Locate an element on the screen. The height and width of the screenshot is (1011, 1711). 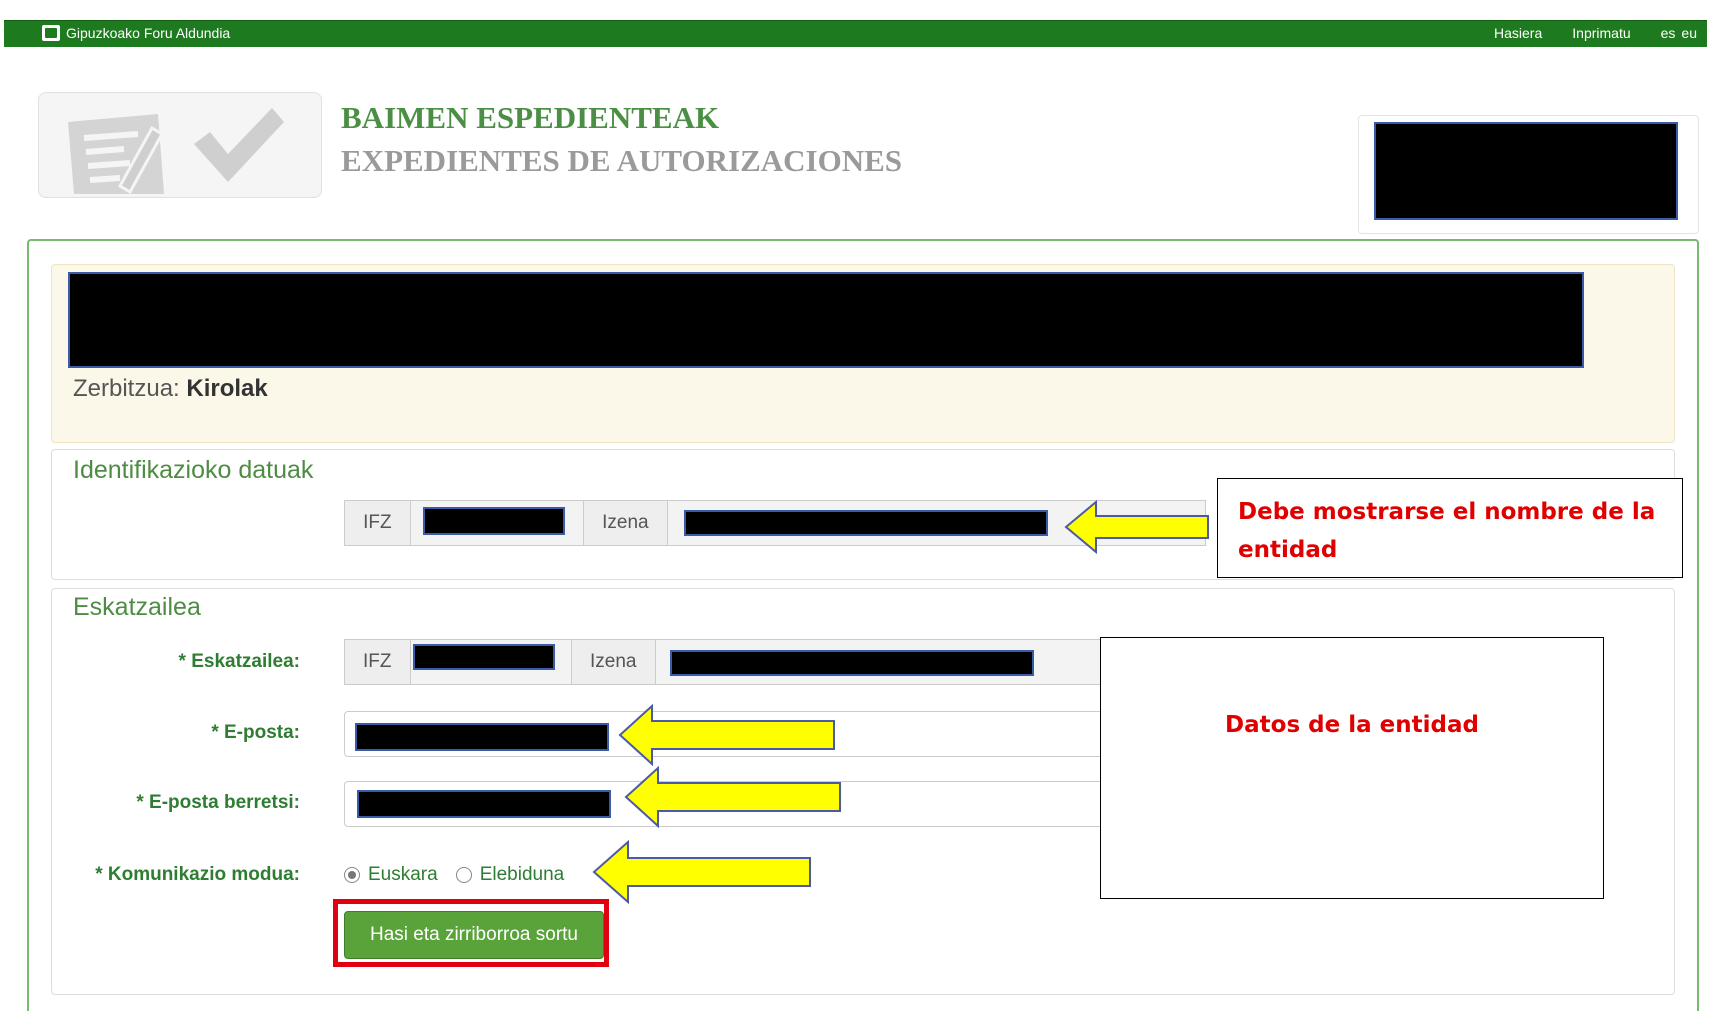
annotation-entity-name: Debe mostrarse el nombre de la entidad is located at coordinates (1450, 528).